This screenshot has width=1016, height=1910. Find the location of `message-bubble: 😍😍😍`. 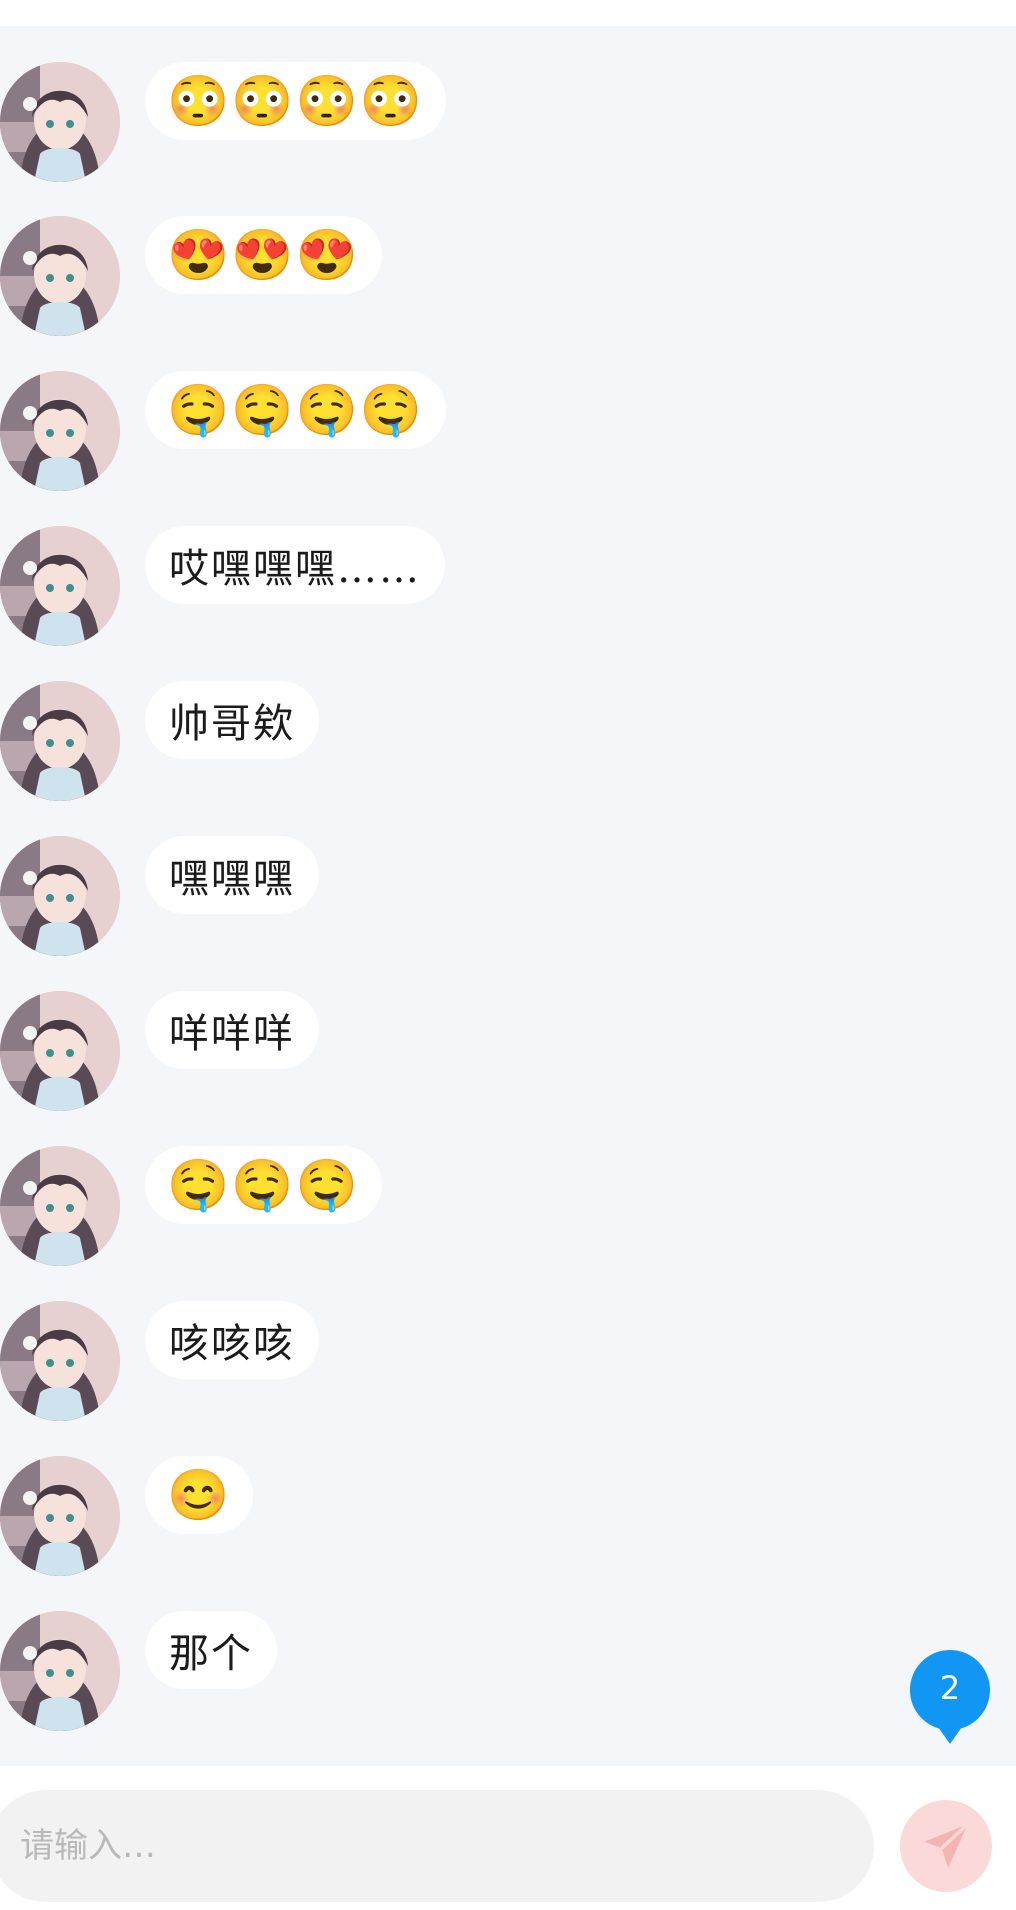

message-bubble: 😍😍😍 is located at coordinates (263, 255).